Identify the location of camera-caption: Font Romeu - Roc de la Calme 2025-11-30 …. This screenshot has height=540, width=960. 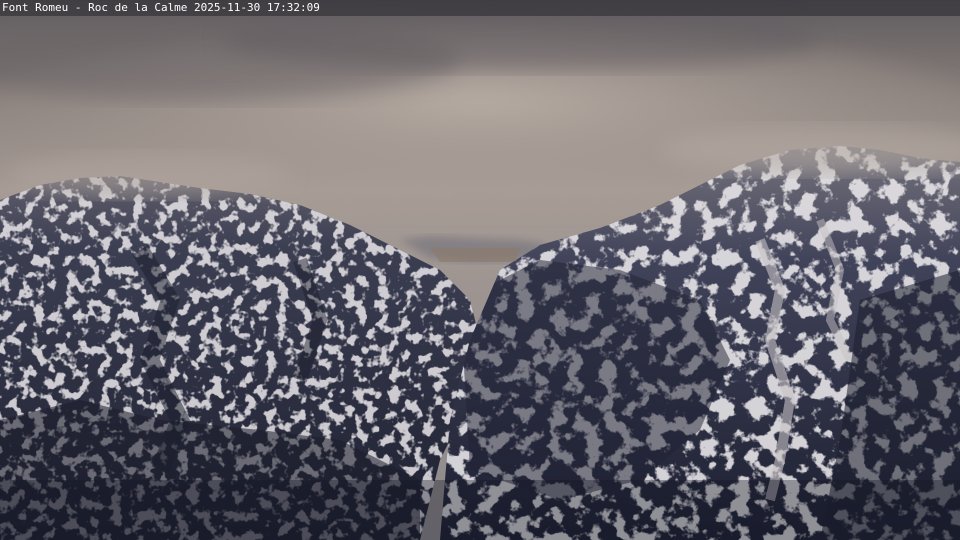
(161, 7).